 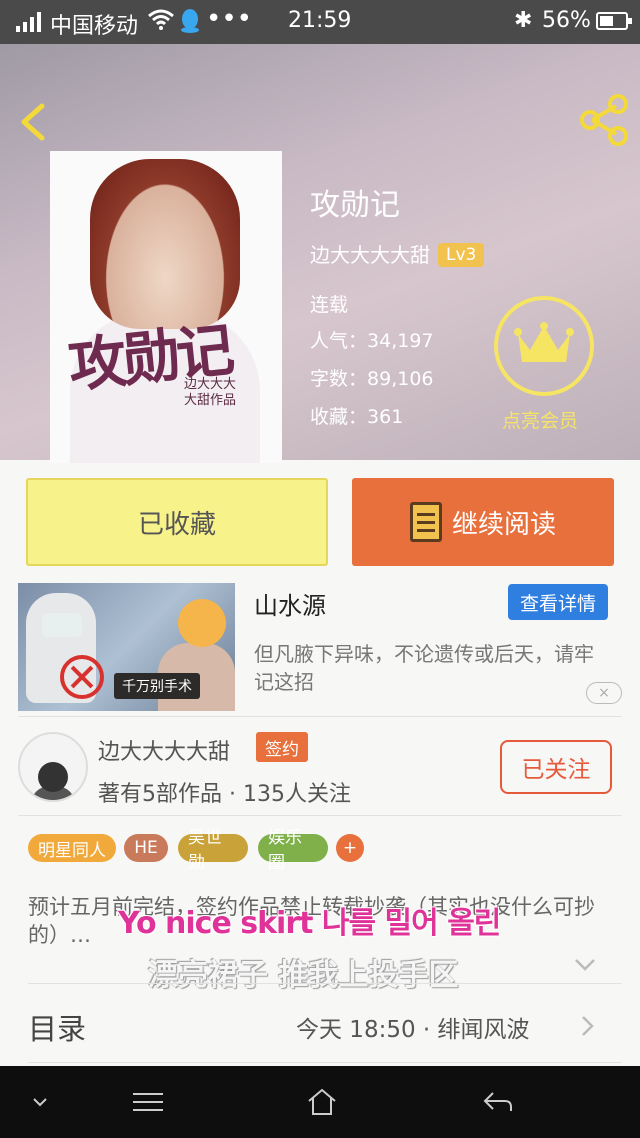 What do you see at coordinates (566, 20) in the screenshot?
I see `battery-percent: 56%` at bounding box center [566, 20].